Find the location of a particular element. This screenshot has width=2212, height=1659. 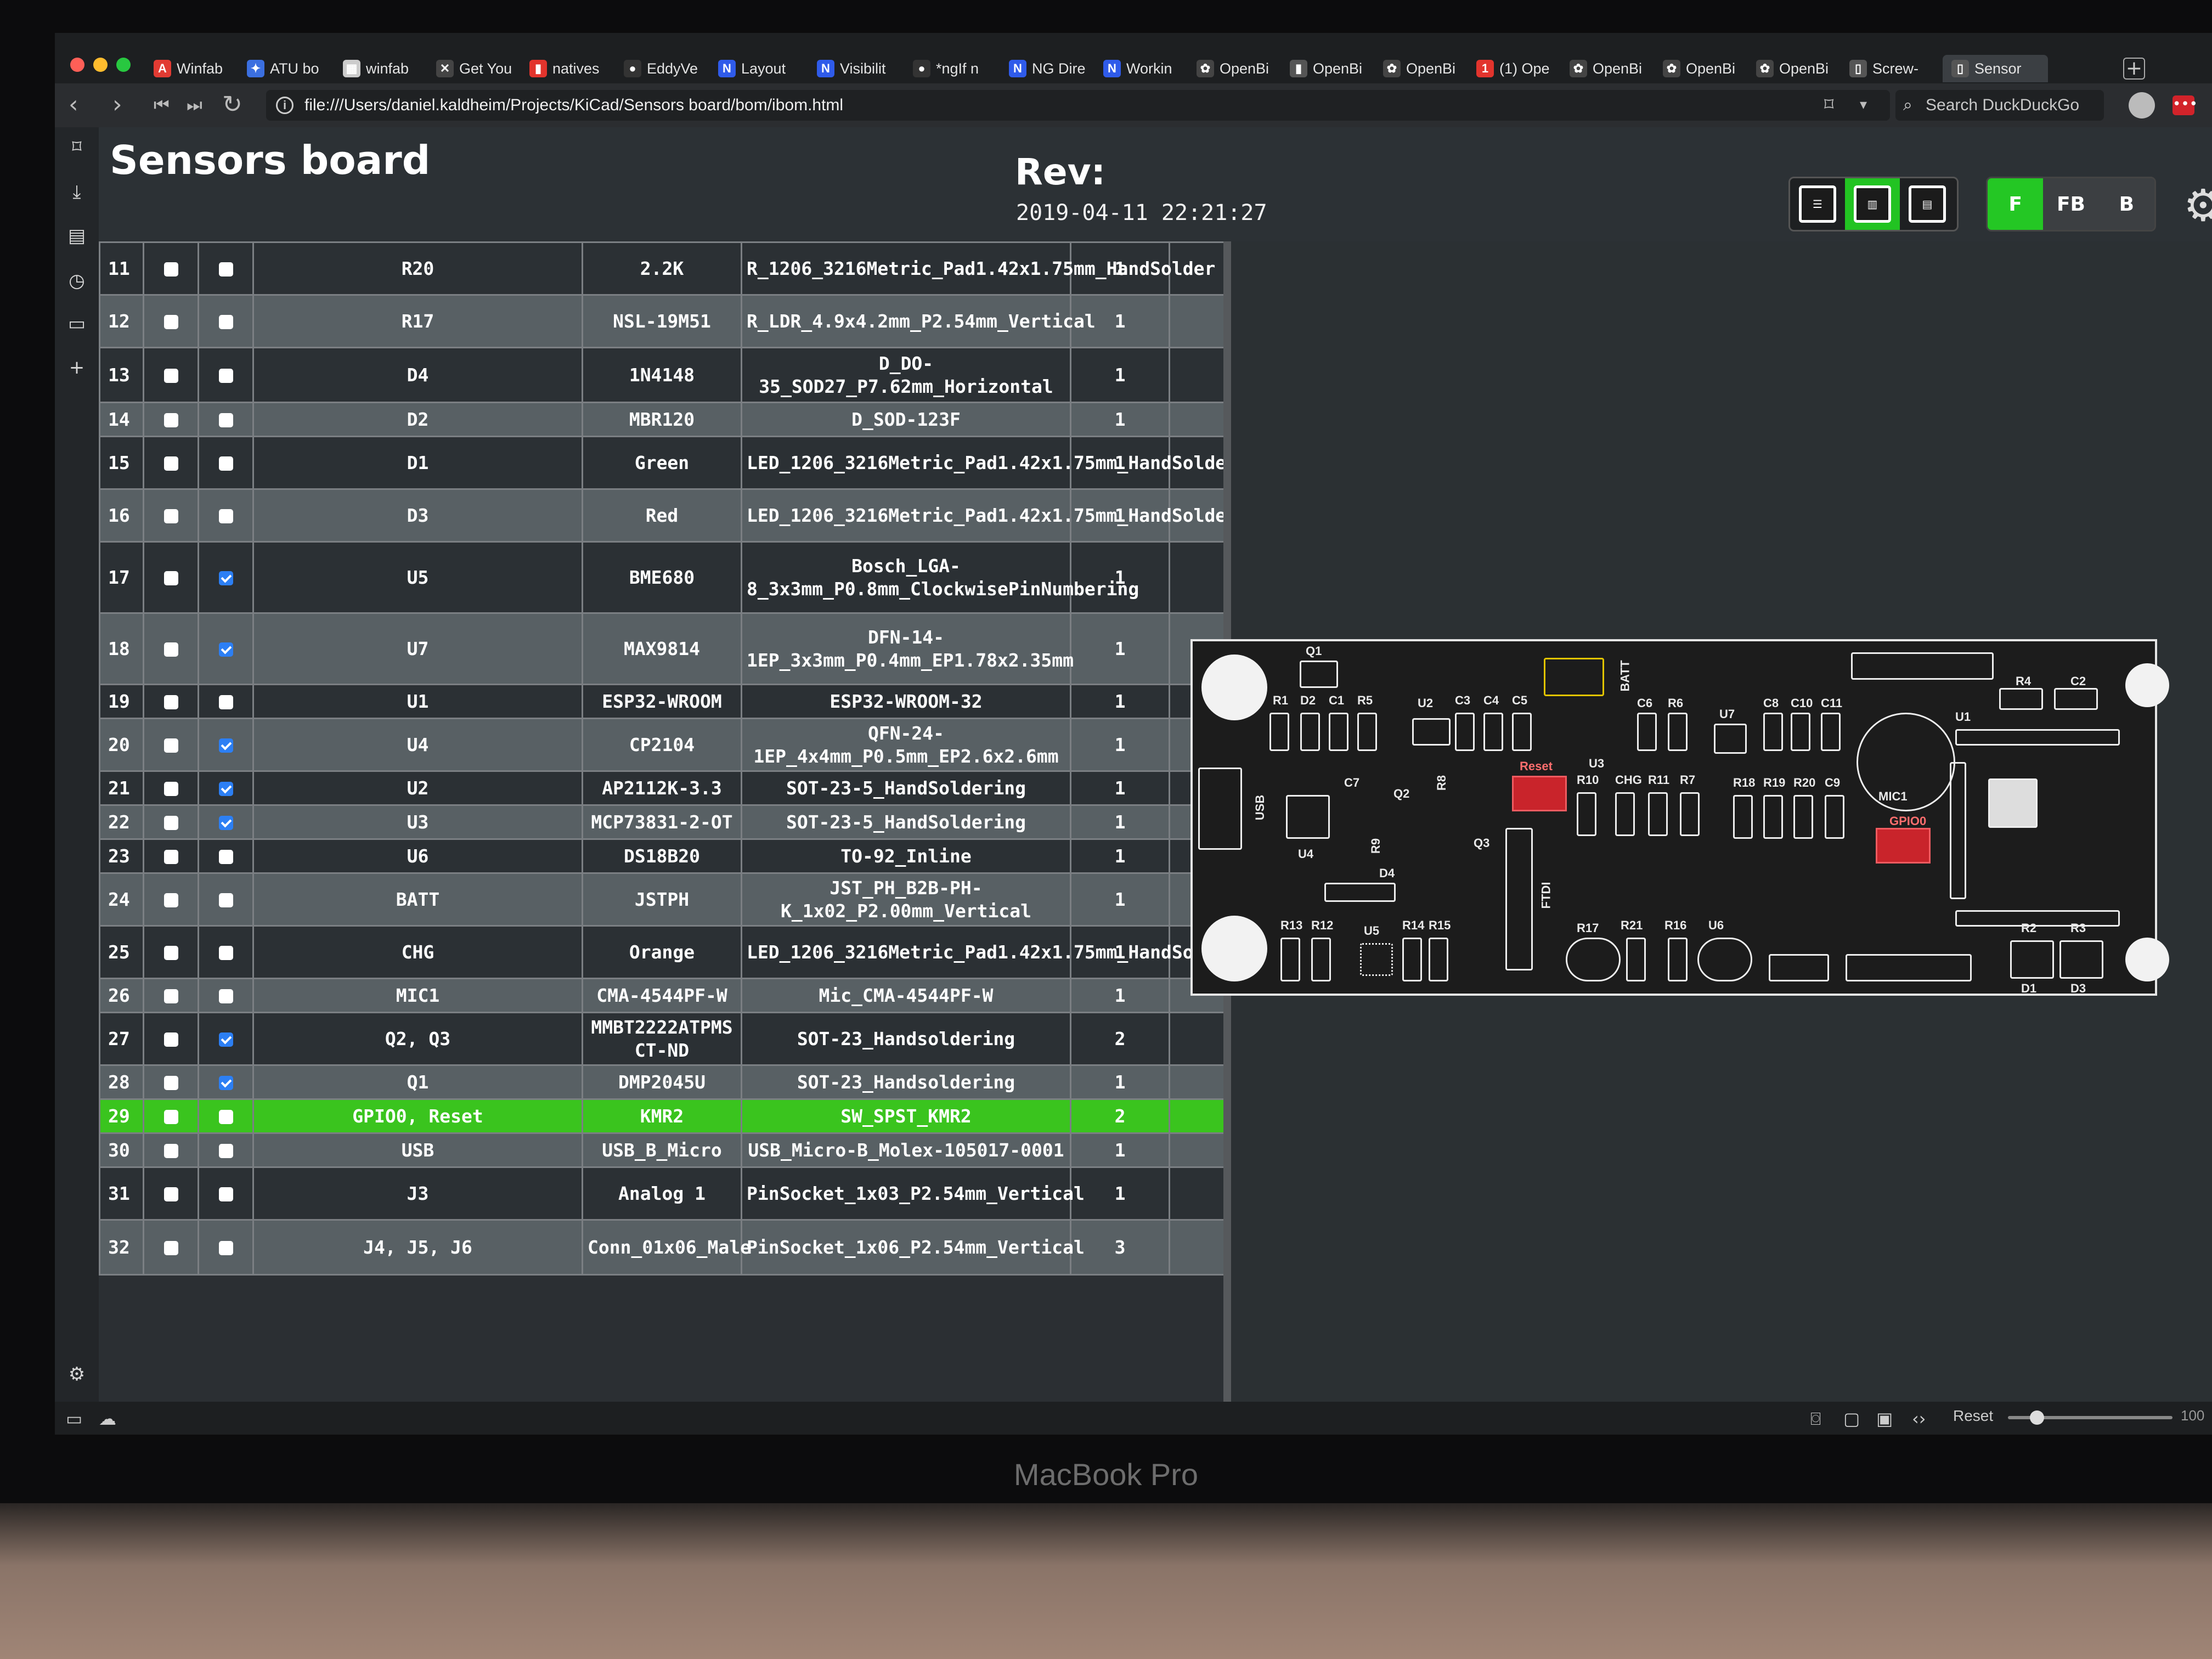

browser-tab: N Workin is located at coordinates (1147, 68).